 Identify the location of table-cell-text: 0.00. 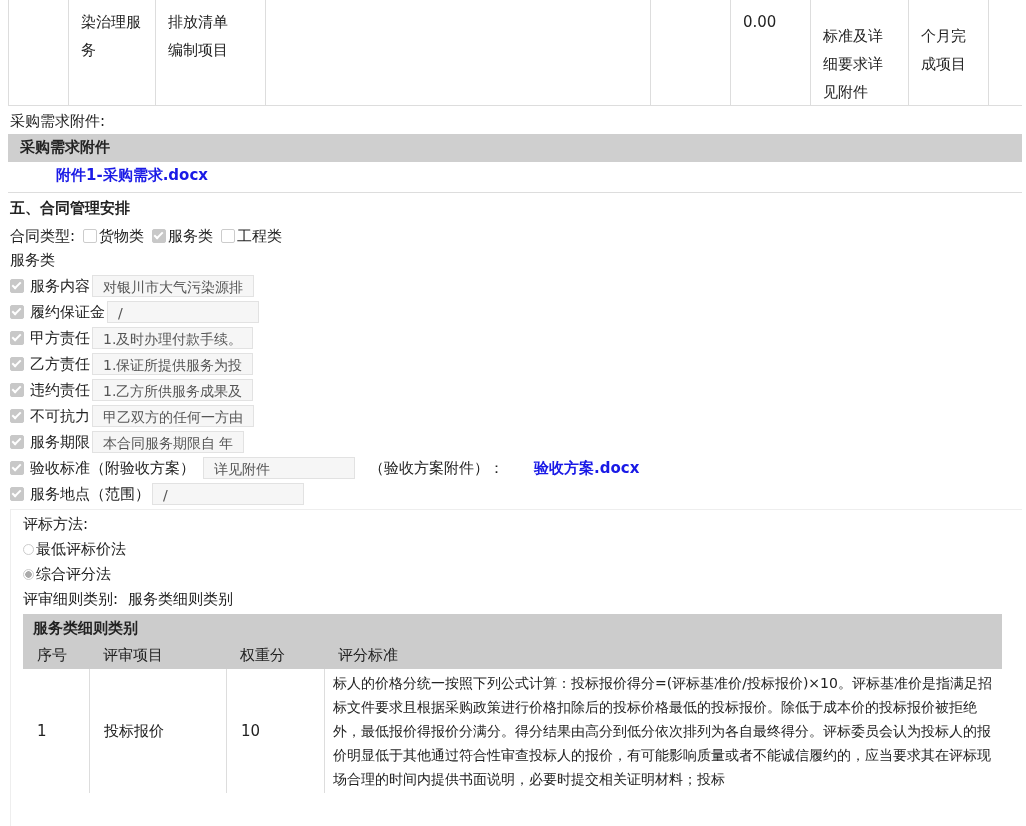
(760, 22).